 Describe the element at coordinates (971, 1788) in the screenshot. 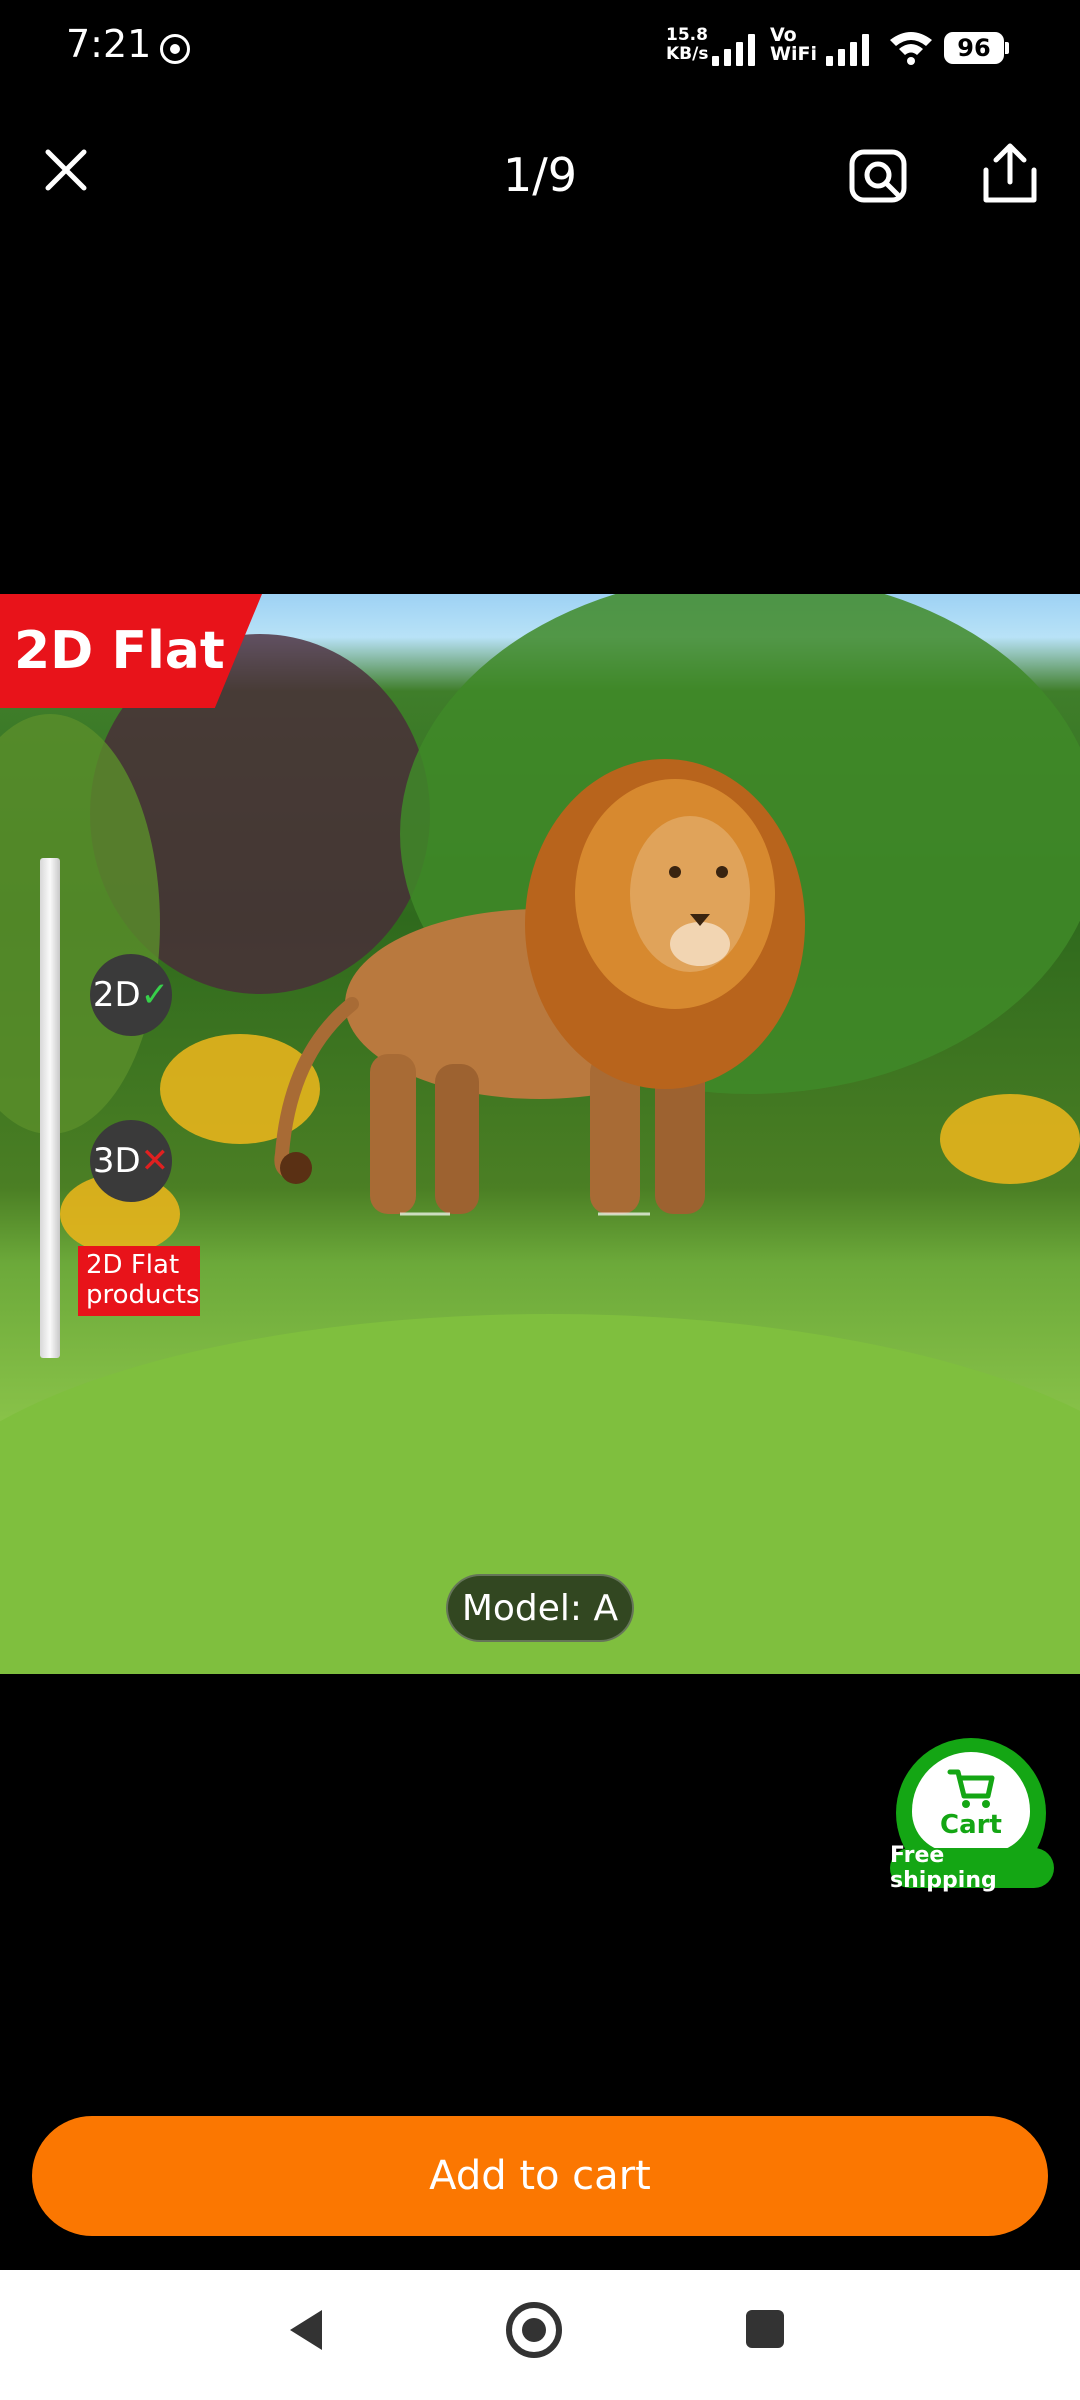

I see `cart-icon` at that location.